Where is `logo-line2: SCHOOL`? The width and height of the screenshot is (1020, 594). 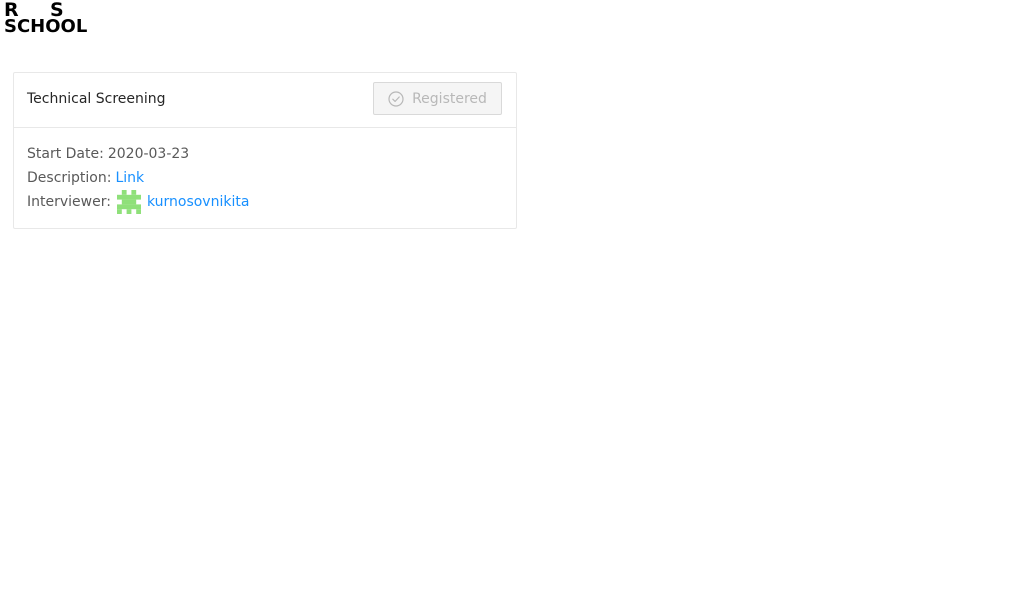
logo-line2: SCHOOL is located at coordinates (46, 26).